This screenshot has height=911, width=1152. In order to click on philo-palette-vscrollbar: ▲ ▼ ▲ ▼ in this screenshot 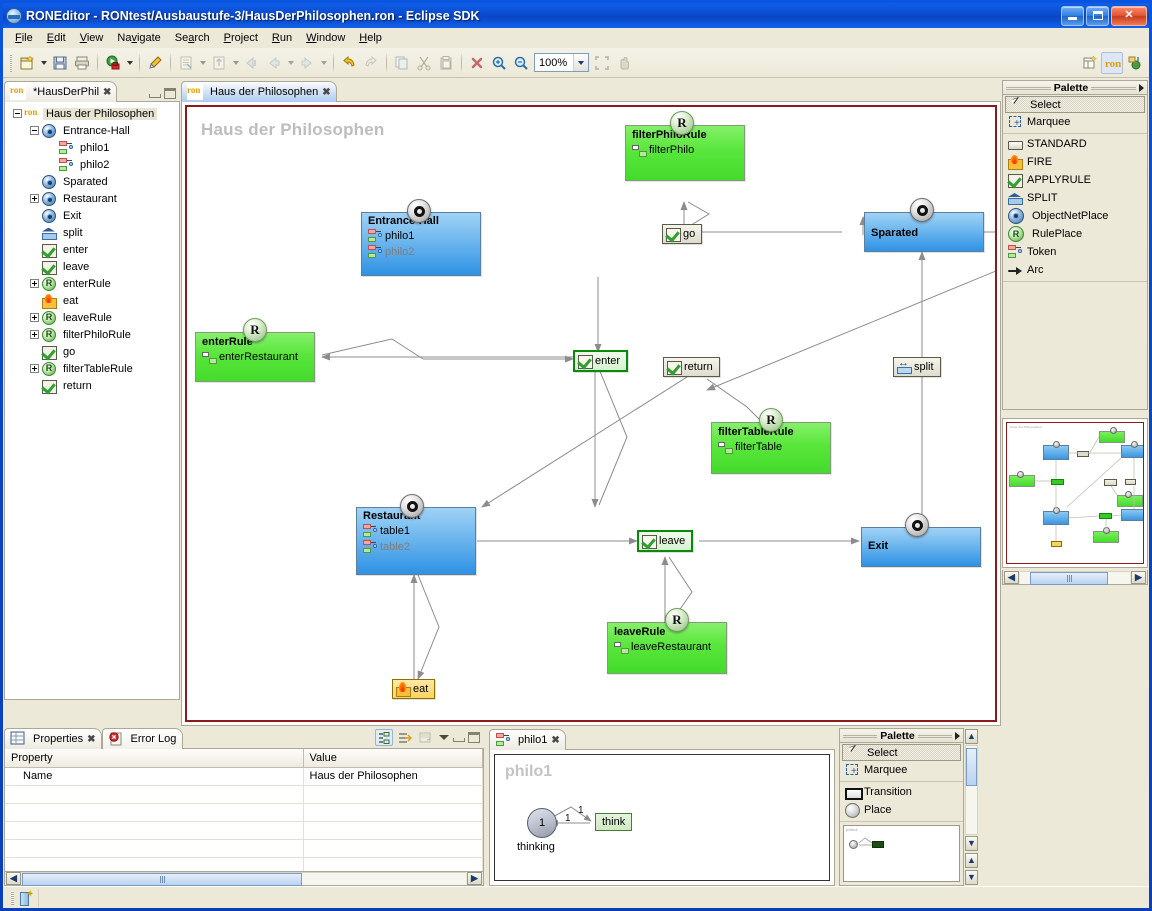, I will do `click(971, 807)`.